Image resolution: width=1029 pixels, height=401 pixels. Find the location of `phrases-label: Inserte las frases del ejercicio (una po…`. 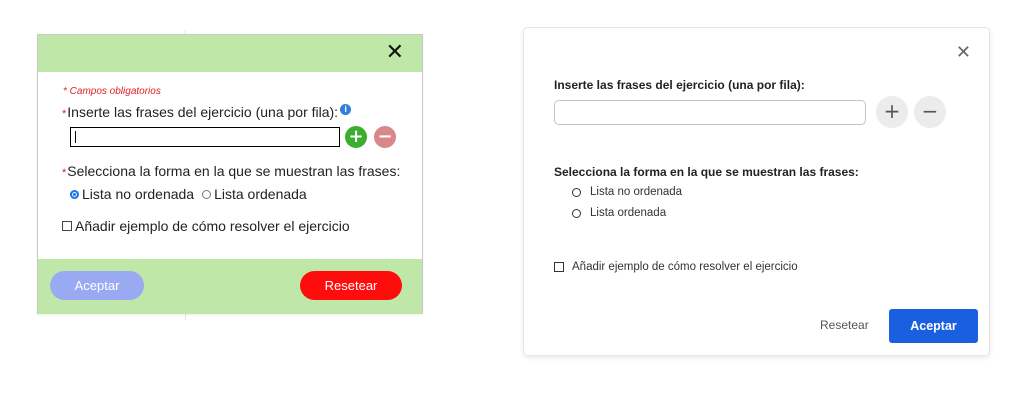

phrases-label: Inserte las frases del ejercicio (una po… is located at coordinates (679, 85).